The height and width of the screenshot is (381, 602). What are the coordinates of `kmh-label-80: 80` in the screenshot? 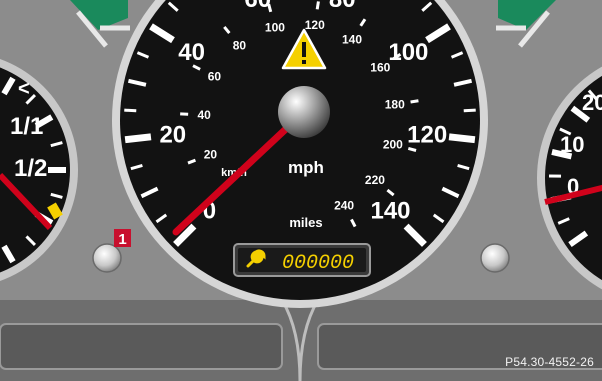 It's located at (240, 46).